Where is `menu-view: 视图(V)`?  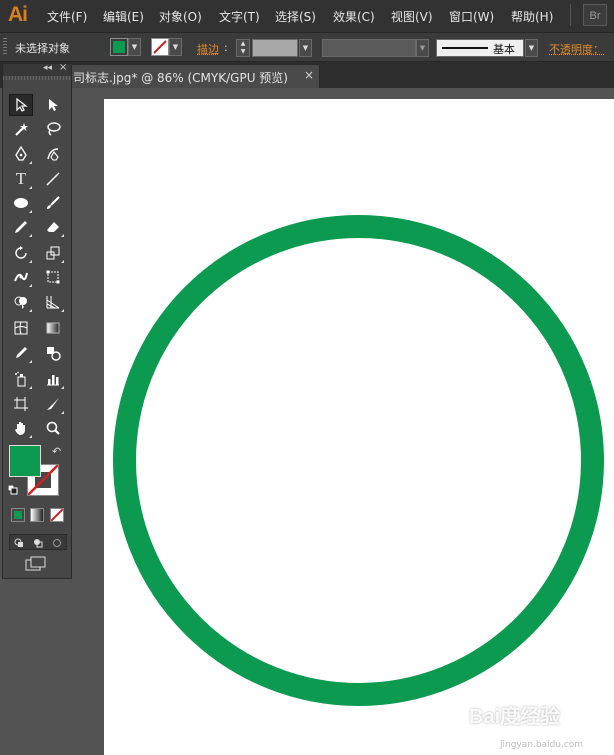 menu-view: 视图(V) is located at coordinates (412, 16).